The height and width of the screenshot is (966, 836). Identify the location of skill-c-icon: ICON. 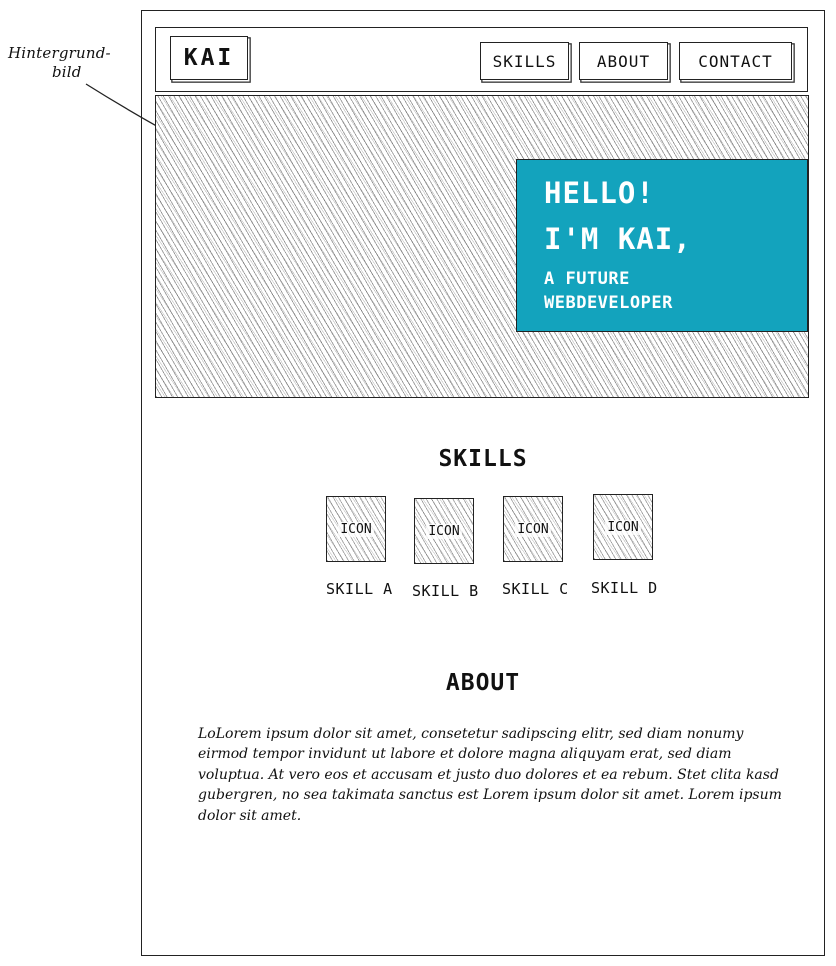
(533, 529).